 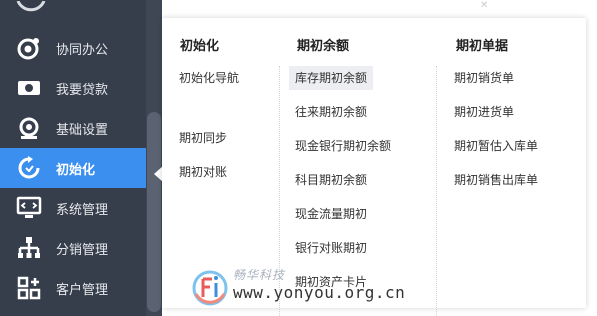 I want to click on sidebar-top-partial-icon, so click(x=30, y=7).